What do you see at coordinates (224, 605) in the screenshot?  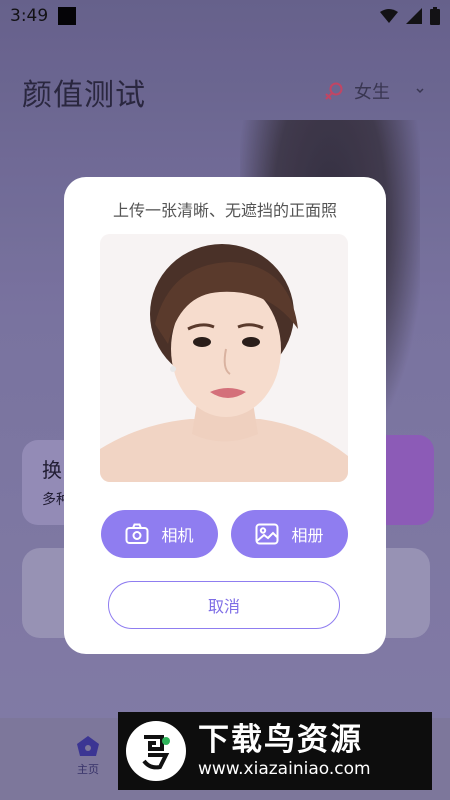 I see `cancel-button: 取消` at bounding box center [224, 605].